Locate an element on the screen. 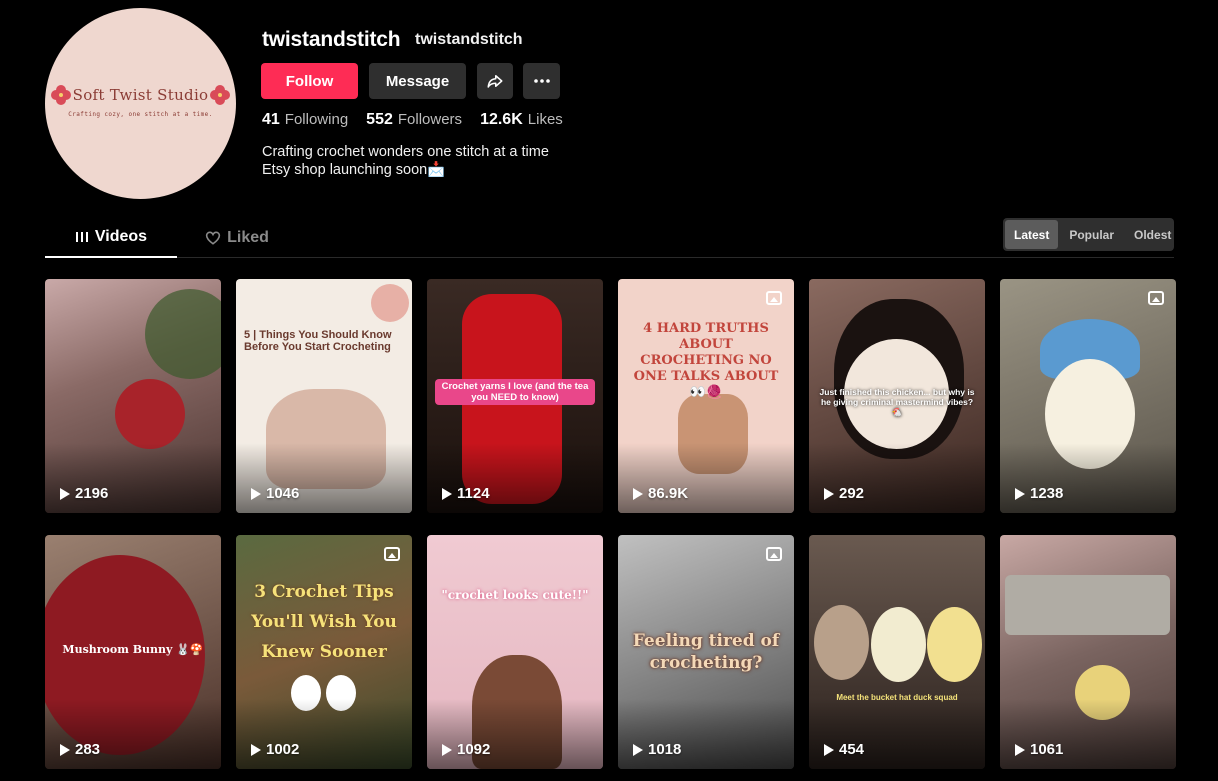 This screenshot has width=1218, height=781. grid-icon is located at coordinates (81, 237).